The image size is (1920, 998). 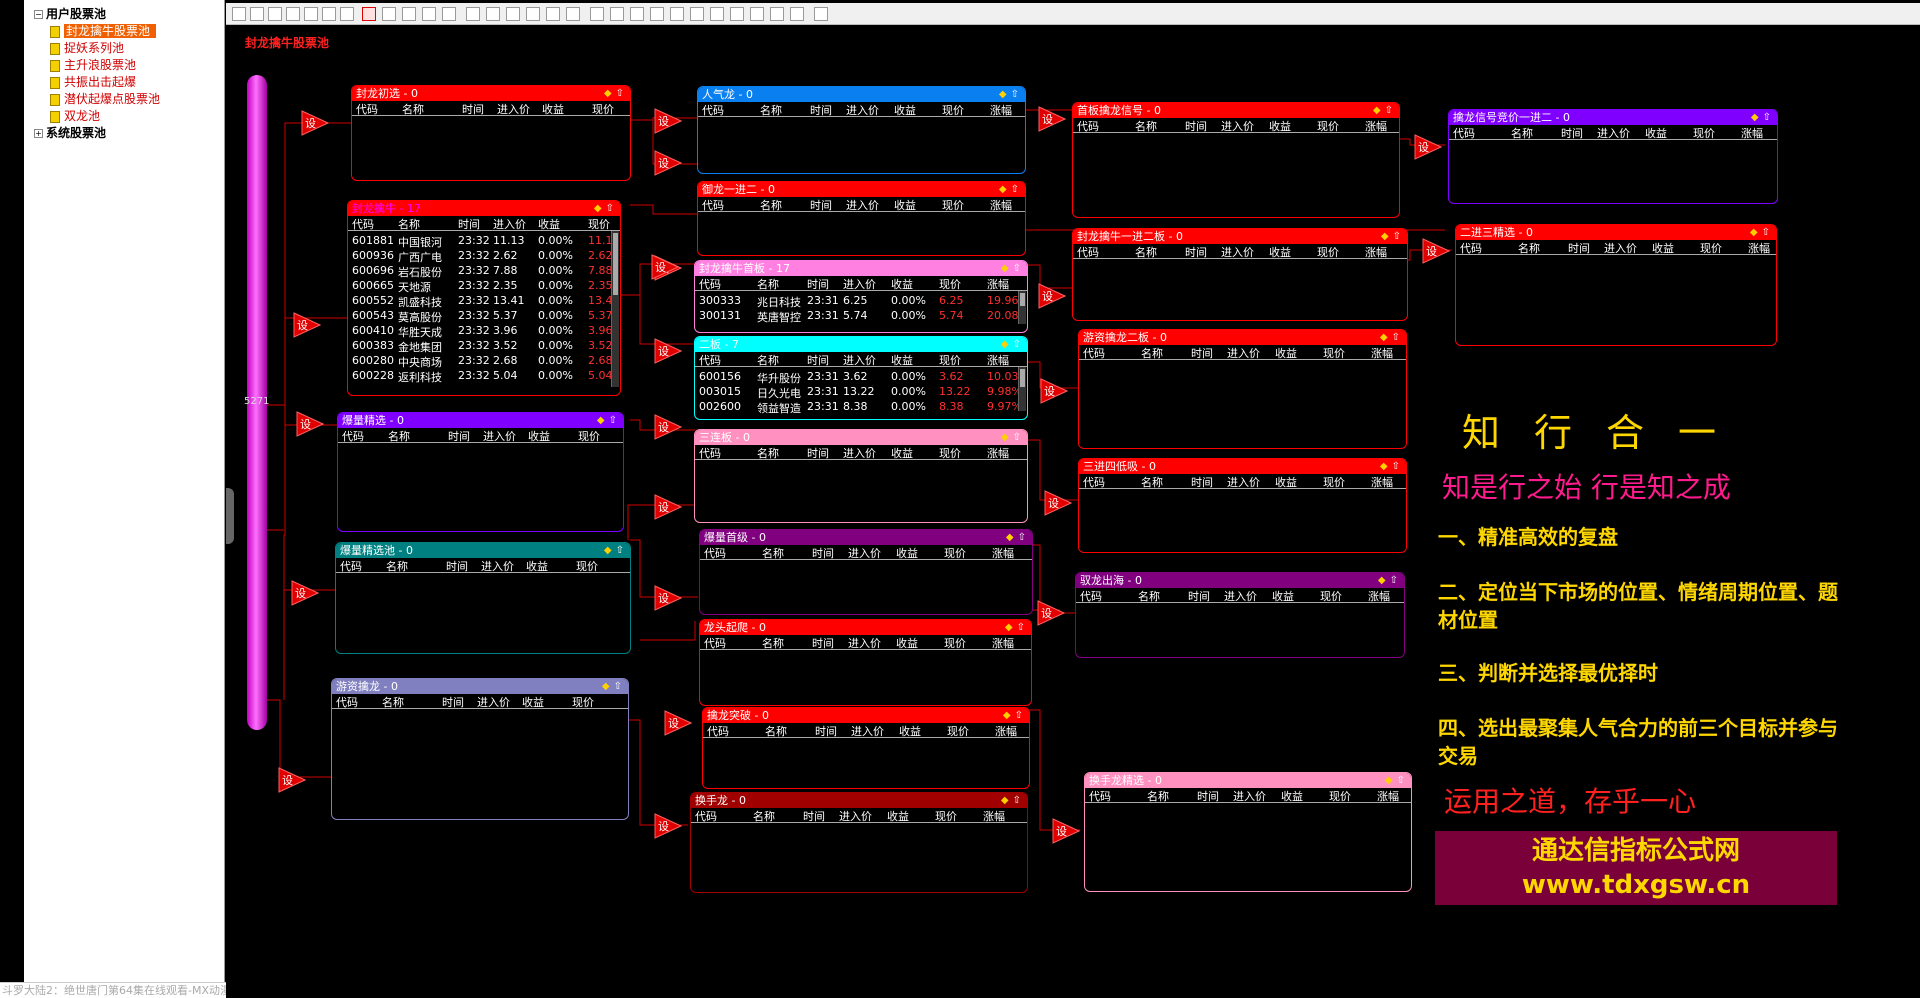 What do you see at coordinates (861, 189) in the screenshot?
I see `panel-header: 御龙一进二 - 0 ◆ ⇧` at bounding box center [861, 189].